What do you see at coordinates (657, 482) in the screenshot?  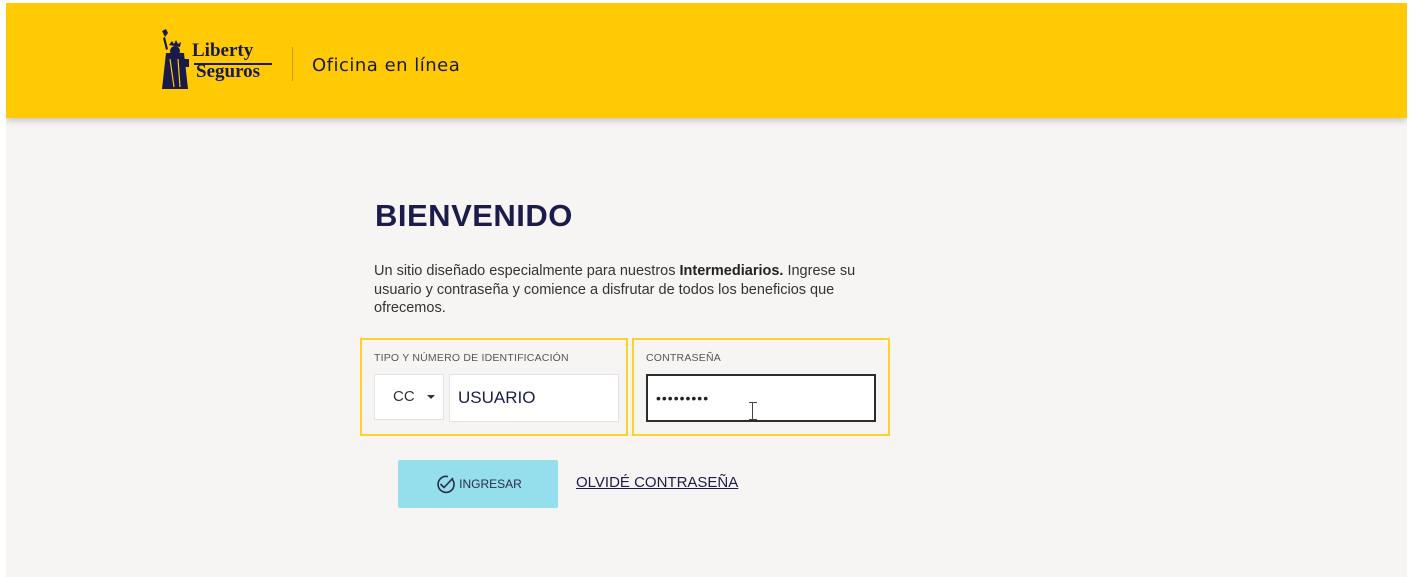 I see `forgot-password-link: OLVIDÉ CONTRASEÑA` at bounding box center [657, 482].